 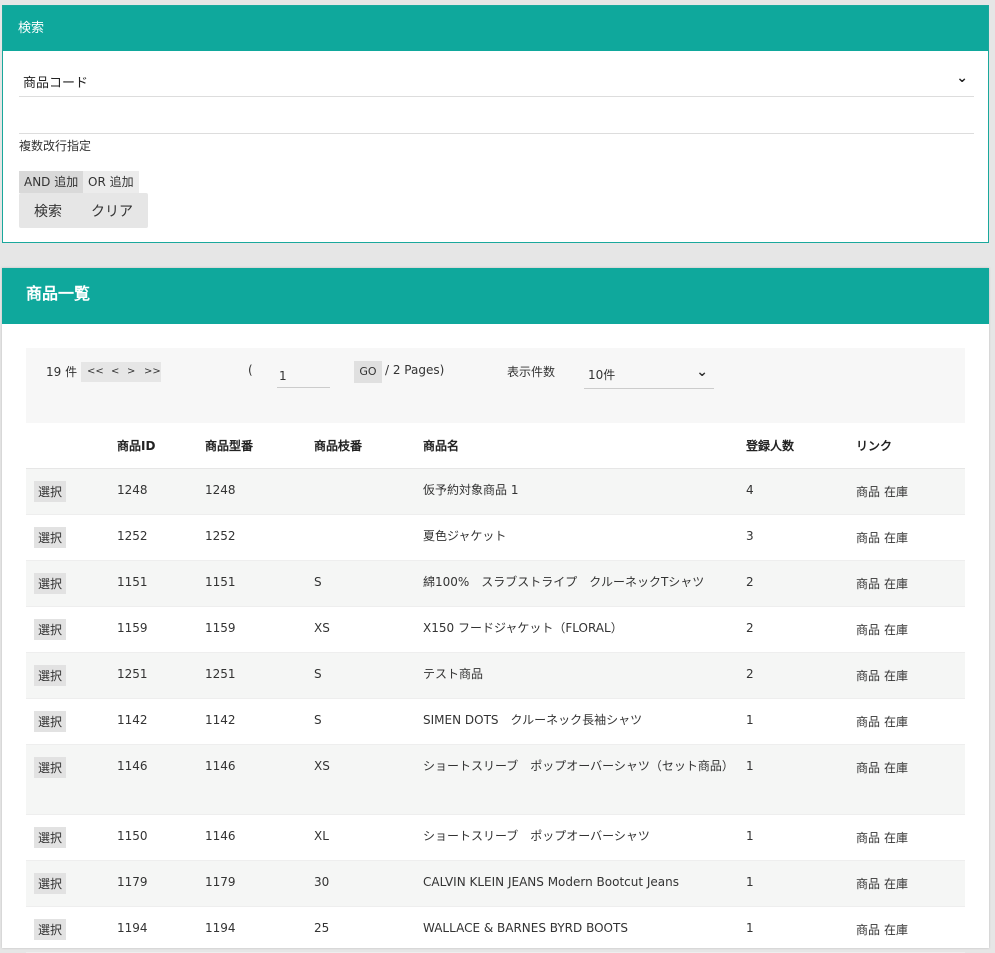 I want to click on product-id: 1194, so click(x=132, y=928).